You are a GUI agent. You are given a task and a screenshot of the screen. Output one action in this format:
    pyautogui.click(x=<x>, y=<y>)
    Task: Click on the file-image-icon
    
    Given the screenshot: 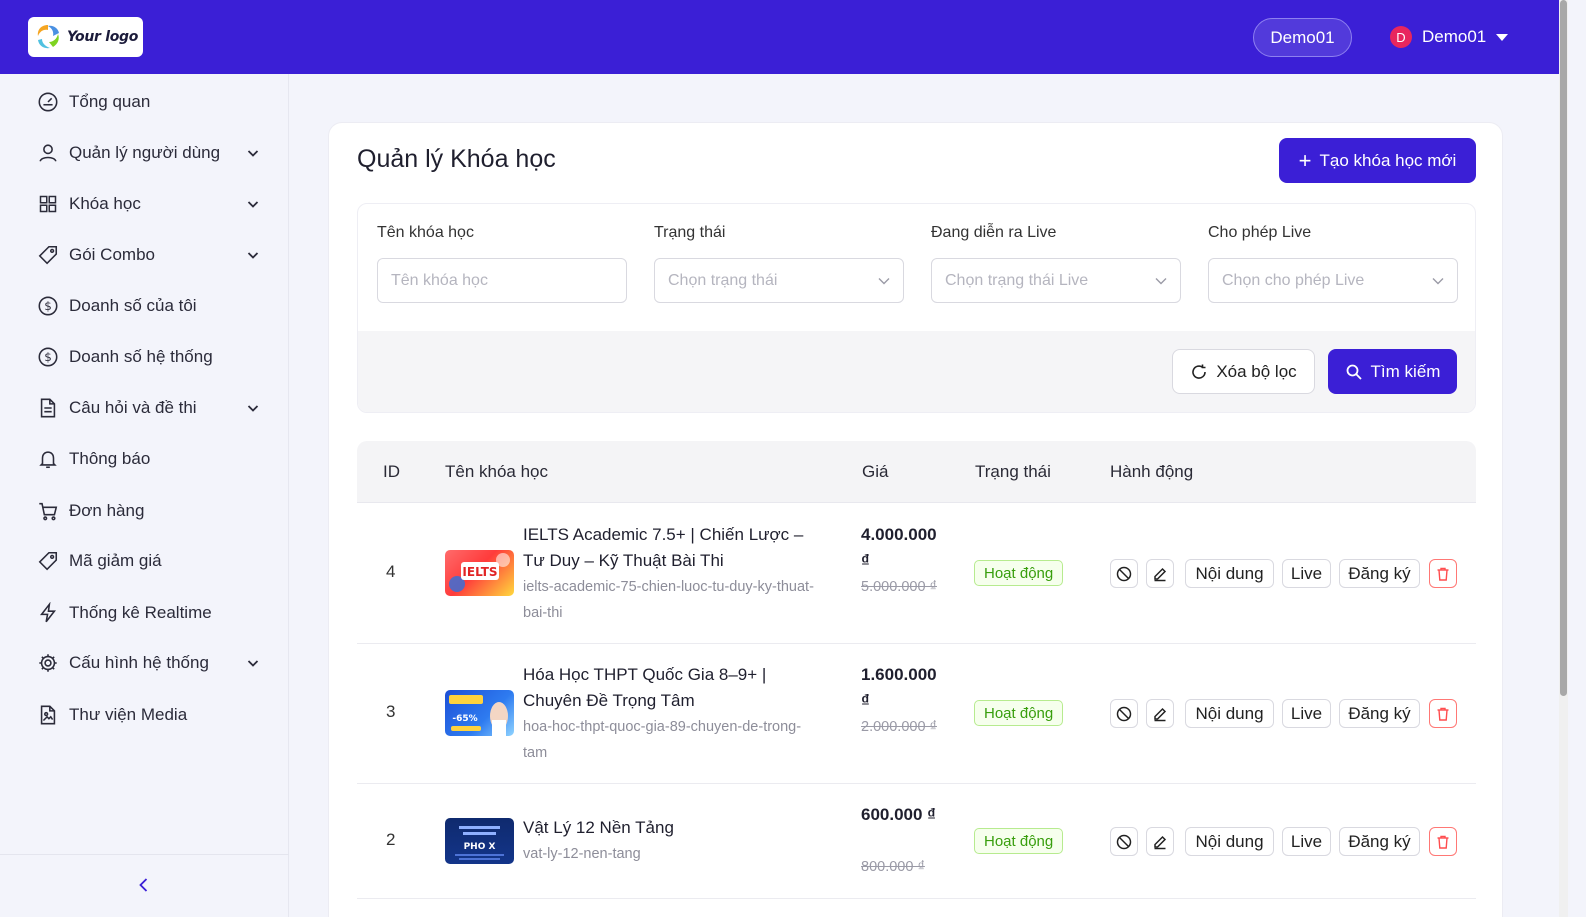 What is the action you would take?
    pyautogui.click(x=48, y=715)
    